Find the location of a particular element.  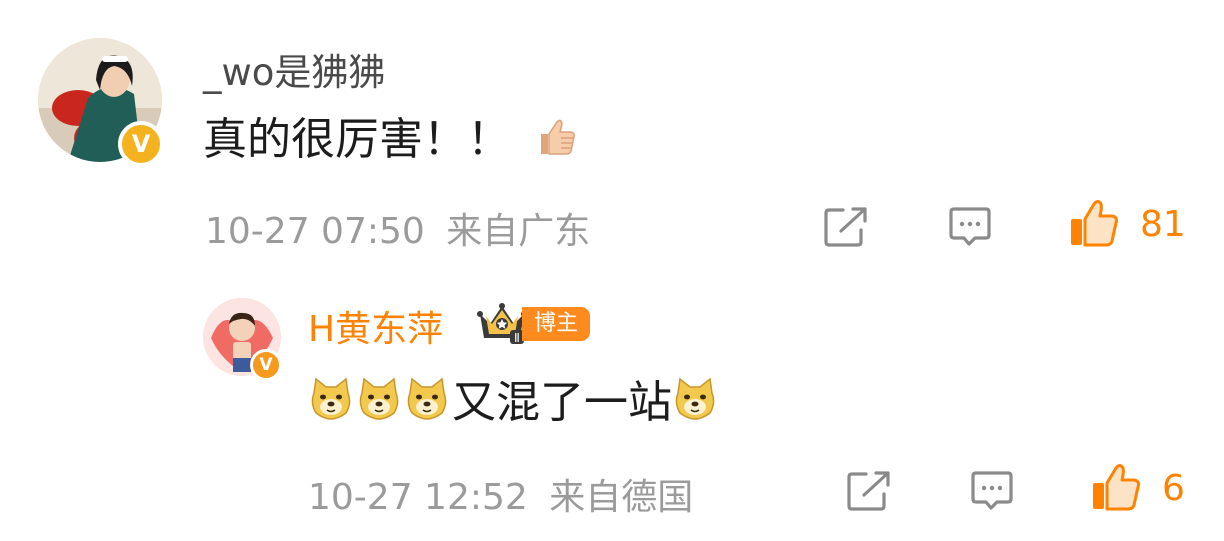

comment-meta: 10-27 07:50 来自广东 is located at coordinates (397, 228).